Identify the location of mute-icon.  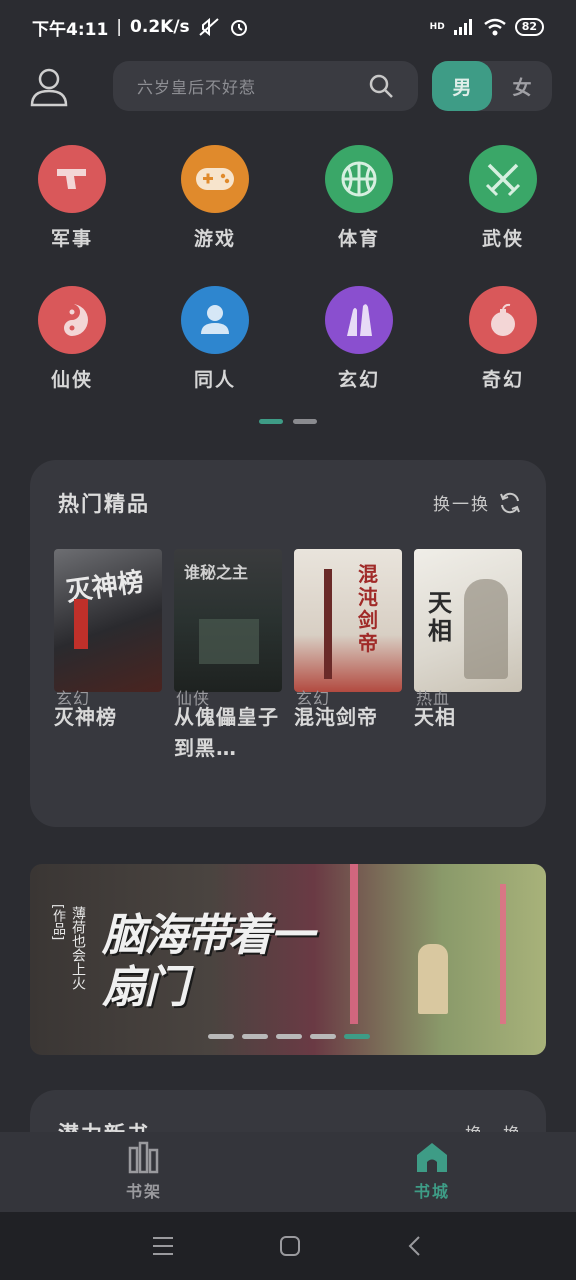
(208, 27).